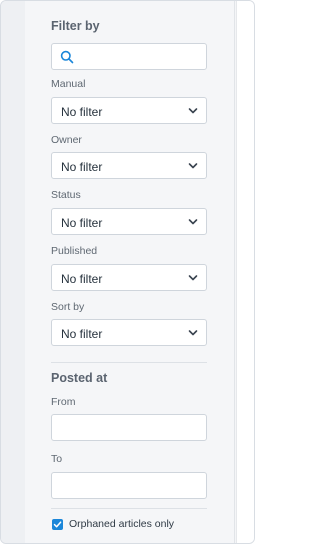 The width and height of the screenshot is (320, 544). What do you see at coordinates (129, 165) in the screenshot?
I see `owner-select: No filter` at bounding box center [129, 165].